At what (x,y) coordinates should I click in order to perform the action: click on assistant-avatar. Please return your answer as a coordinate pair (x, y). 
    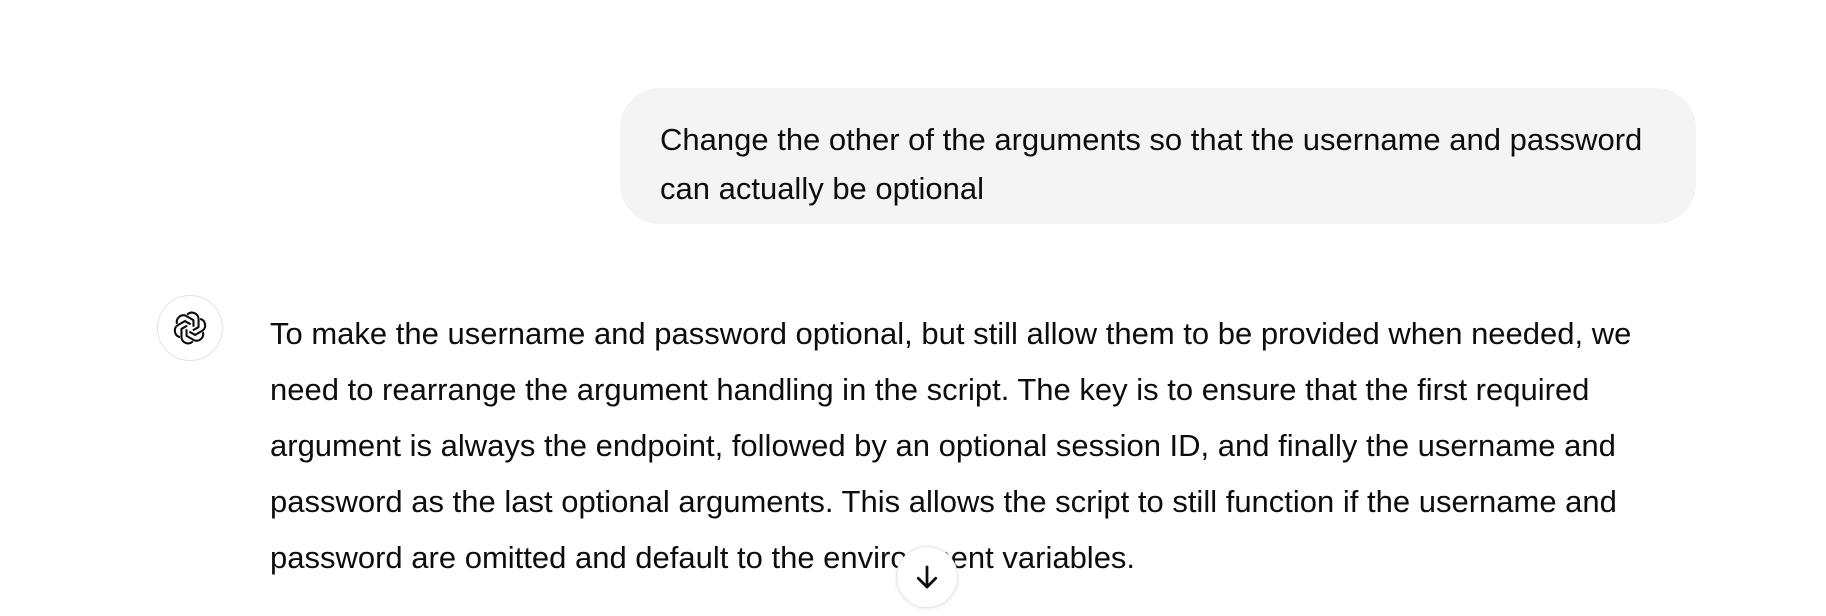
    Looking at the image, I should click on (190, 328).